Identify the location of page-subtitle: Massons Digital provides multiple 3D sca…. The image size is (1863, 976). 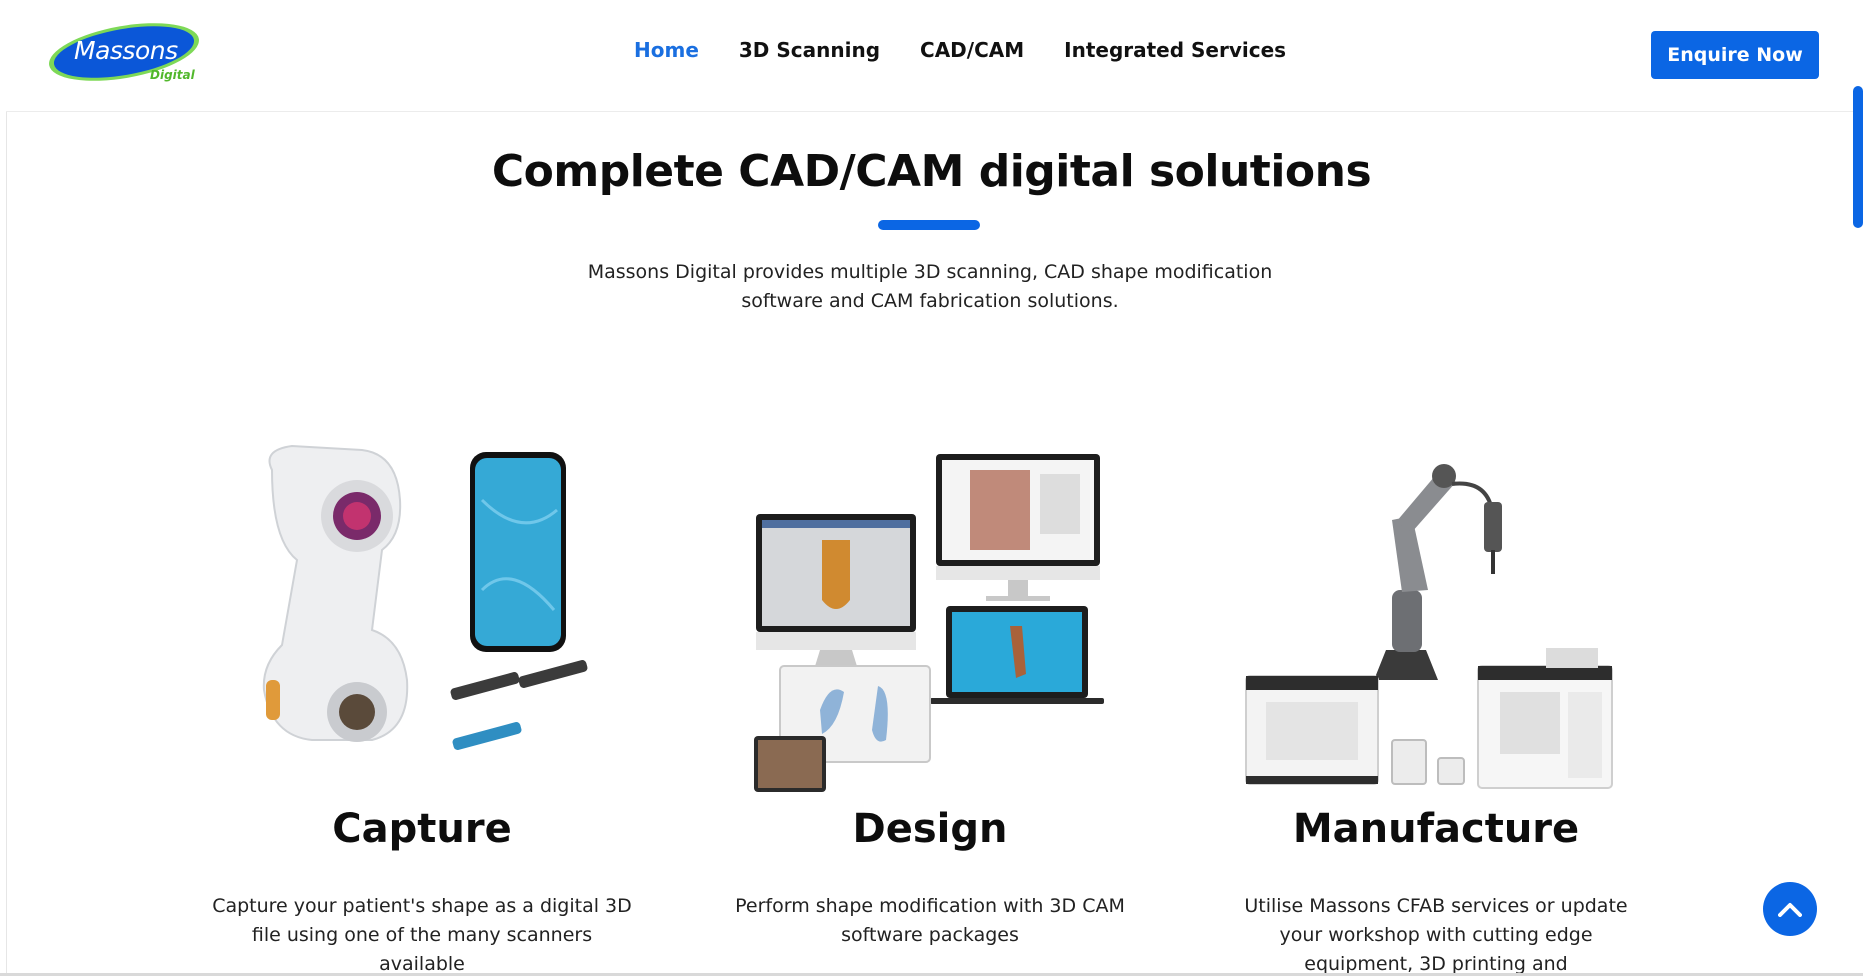
(930, 286).